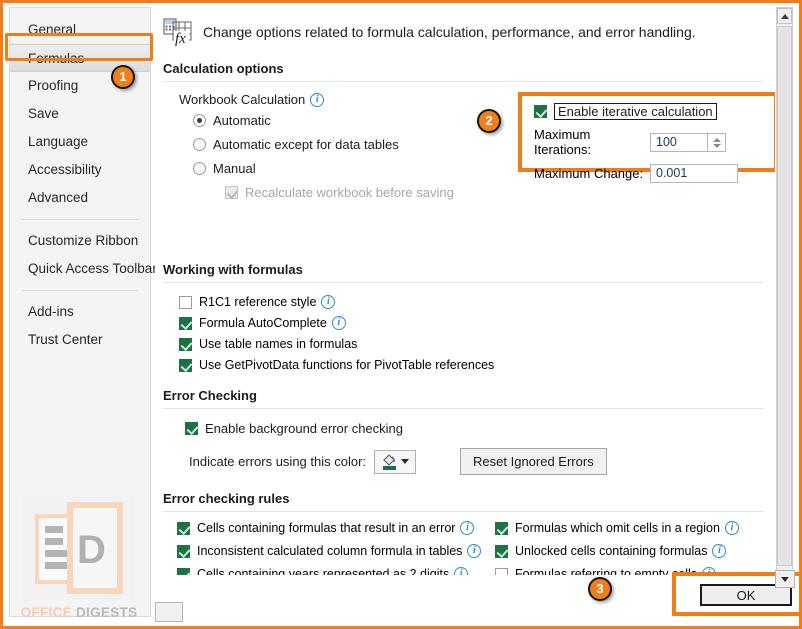 The width and height of the screenshot is (802, 629). I want to click on sidebar-item-trust-center: Trust Center, so click(80, 340).